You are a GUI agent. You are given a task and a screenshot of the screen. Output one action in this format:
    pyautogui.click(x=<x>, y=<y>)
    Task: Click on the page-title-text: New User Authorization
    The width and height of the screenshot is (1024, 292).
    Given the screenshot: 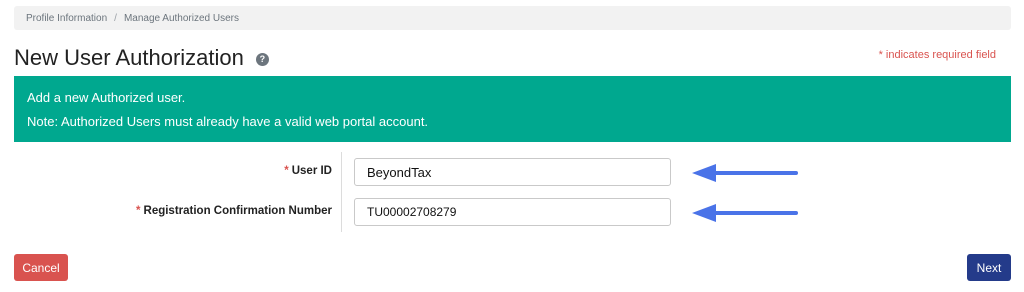 What is the action you would take?
    pyautogui.click(x=129, y=57)
    